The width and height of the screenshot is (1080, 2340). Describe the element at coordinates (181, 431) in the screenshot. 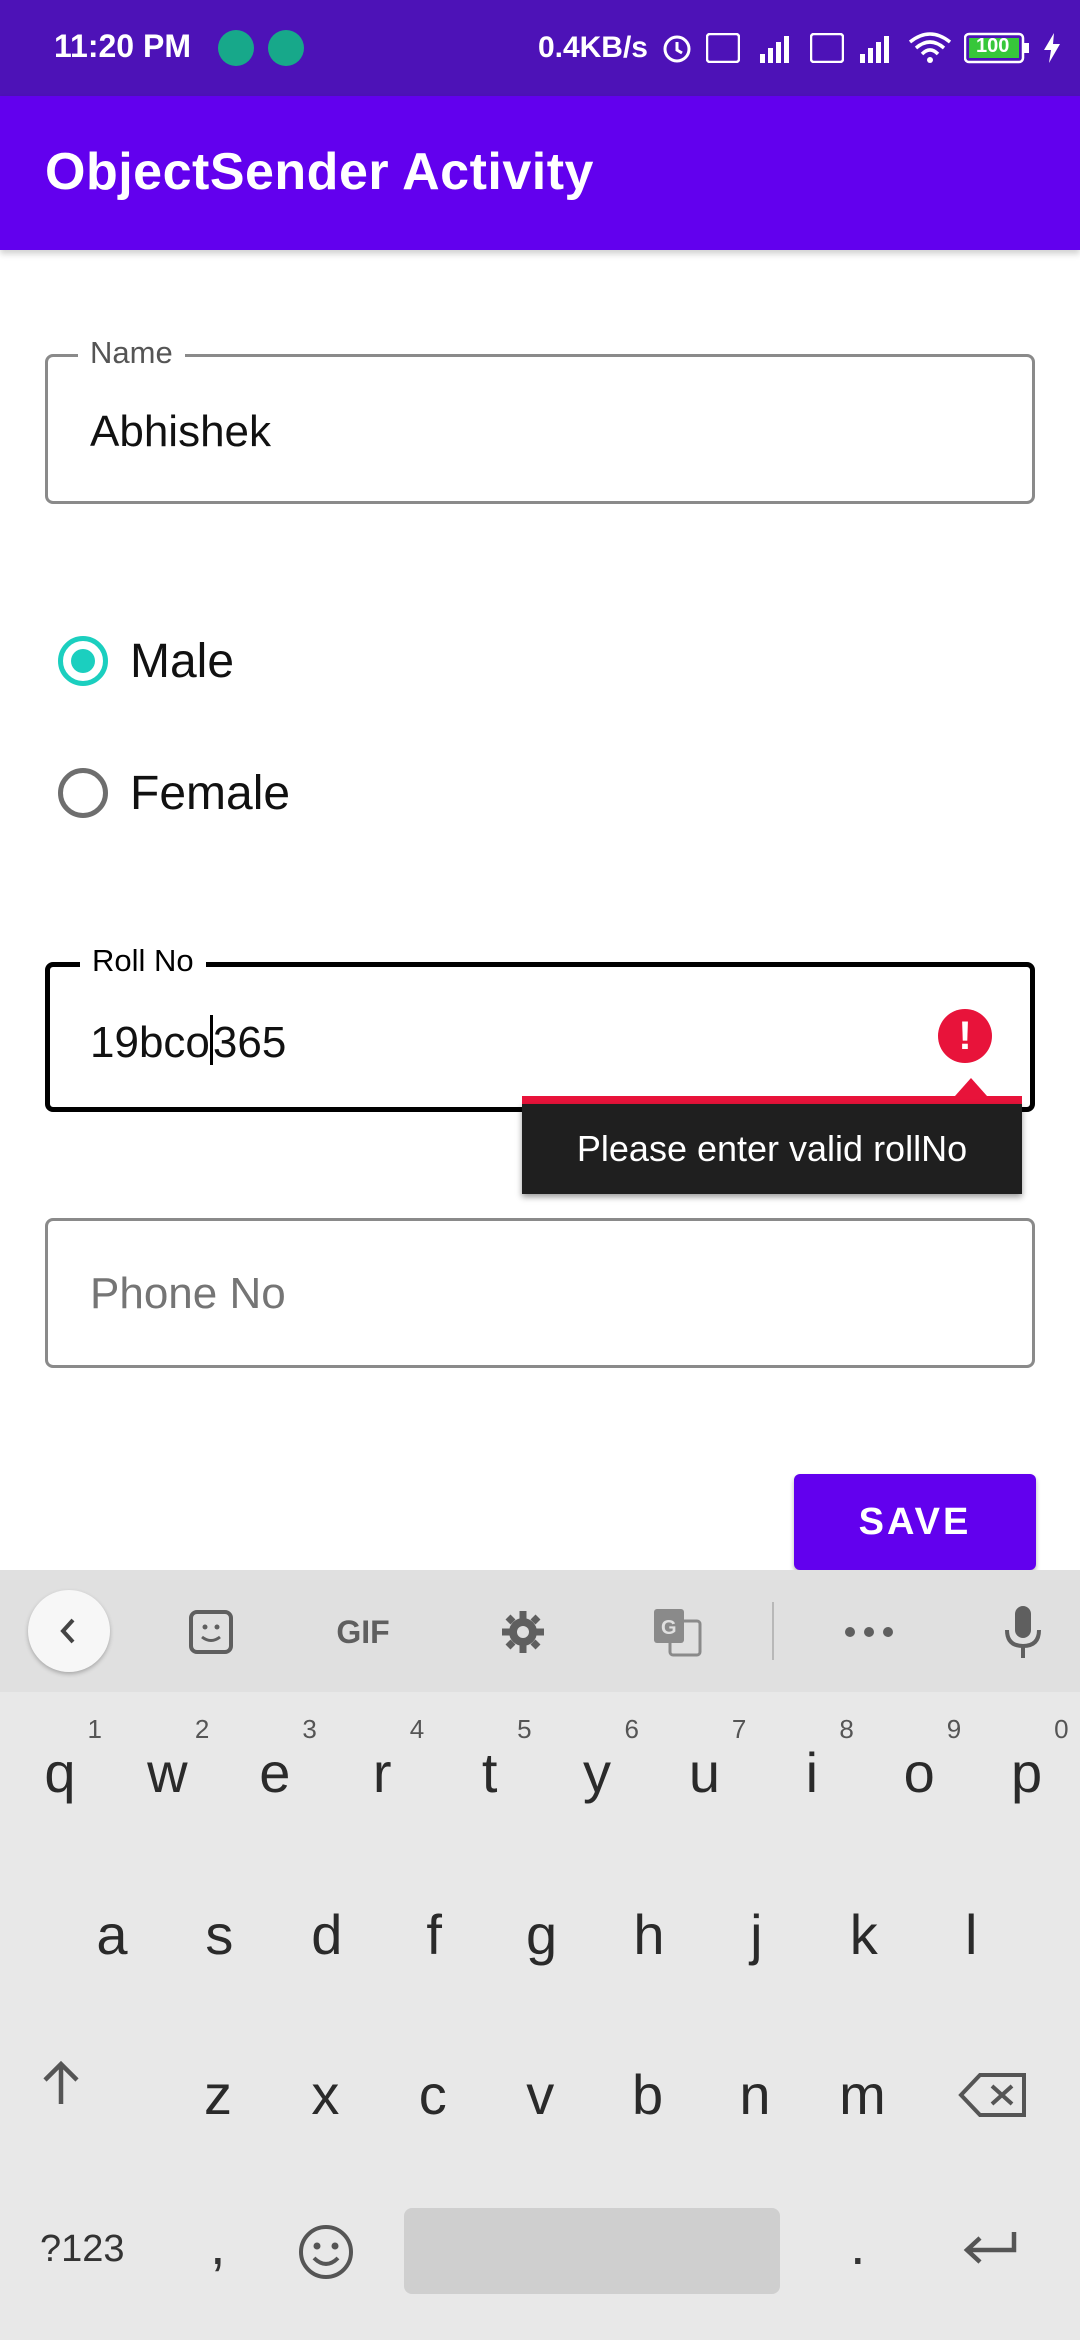

I see `name-field-value: Abhishek` at that location.